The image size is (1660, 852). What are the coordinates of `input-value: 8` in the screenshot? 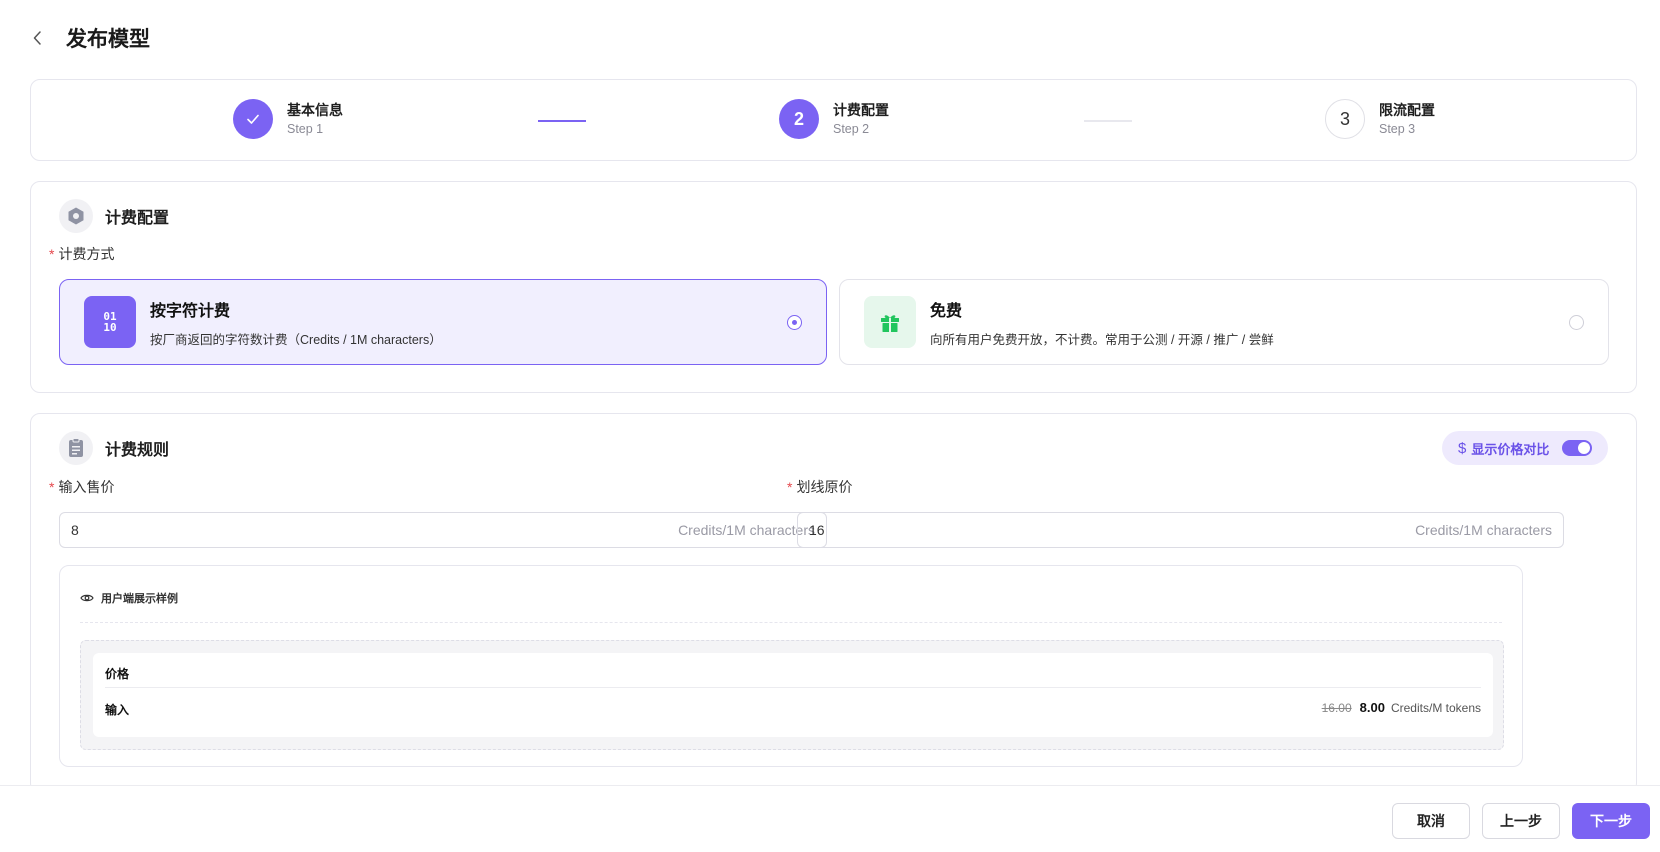 It's located at (75, 530).